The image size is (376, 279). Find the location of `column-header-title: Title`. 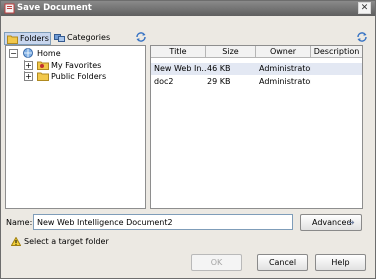

column-header-title: Title is located at coordinates (178, 52).